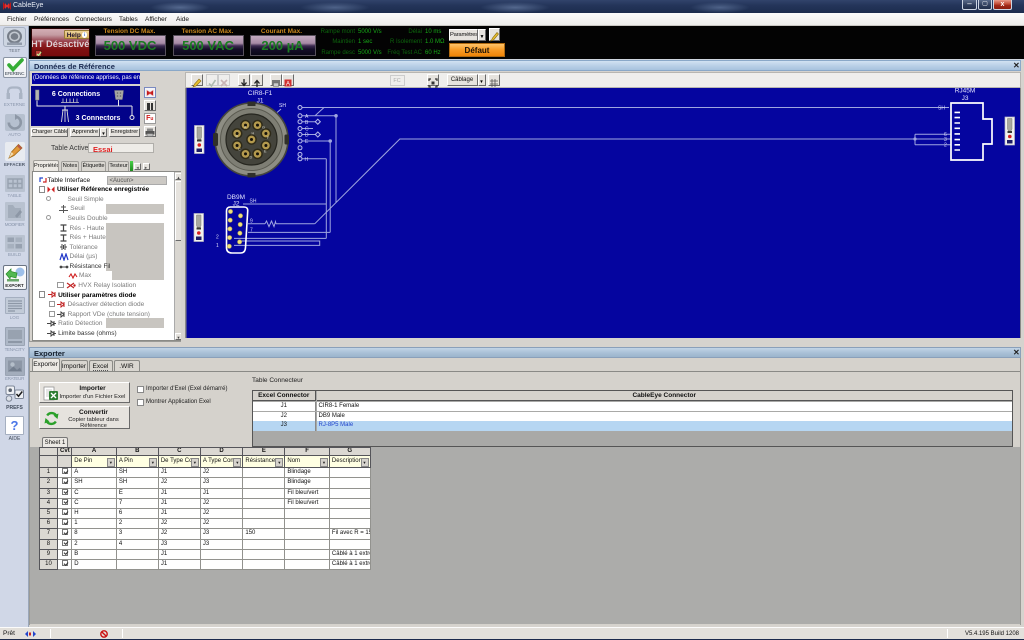  What do you see at coordinates (260, 93) in the screenshot?
I see `svg-text: CIR8-F1` at bounding box center [260, 93].